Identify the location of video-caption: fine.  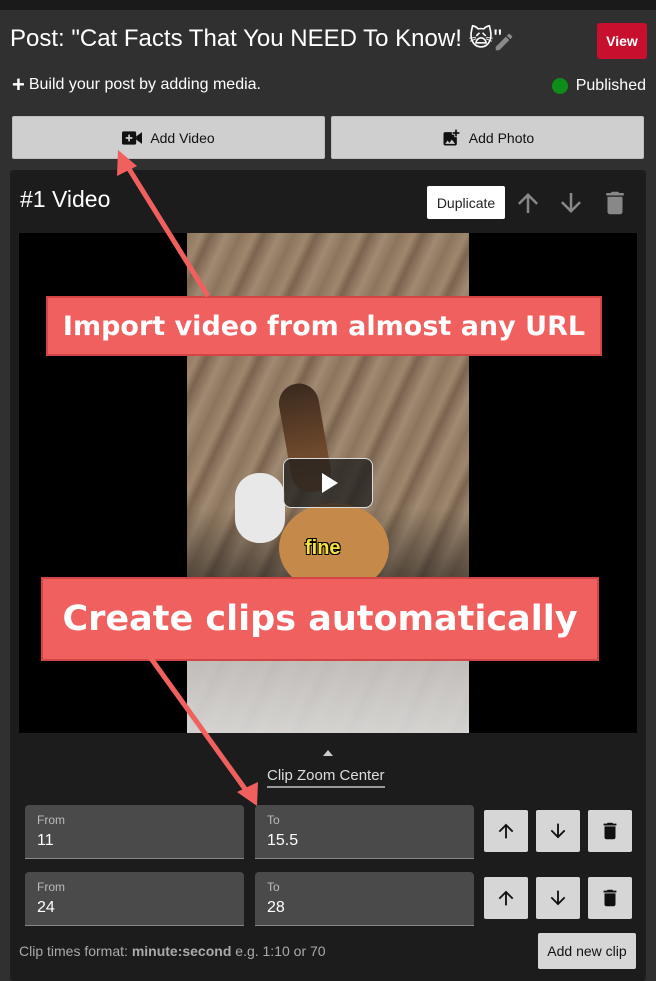
(323, 548).